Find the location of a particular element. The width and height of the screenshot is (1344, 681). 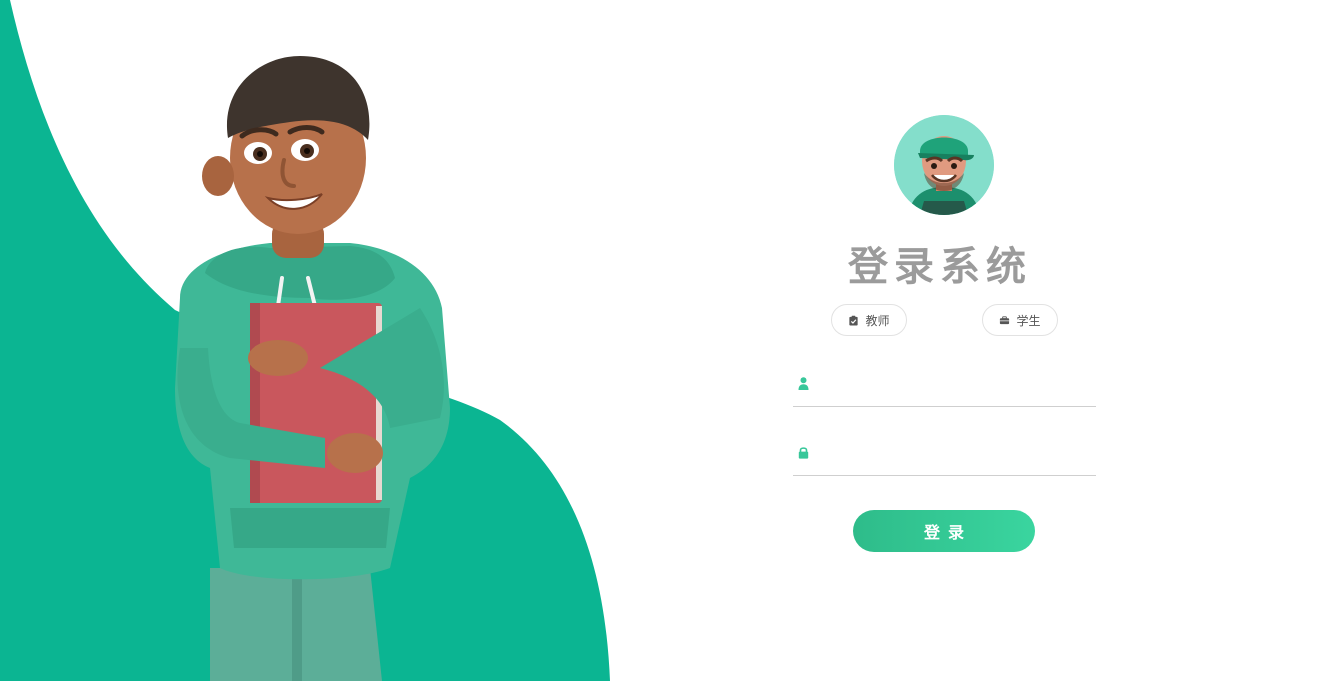

briefcase-icon is located at coordinates (1005, 319).